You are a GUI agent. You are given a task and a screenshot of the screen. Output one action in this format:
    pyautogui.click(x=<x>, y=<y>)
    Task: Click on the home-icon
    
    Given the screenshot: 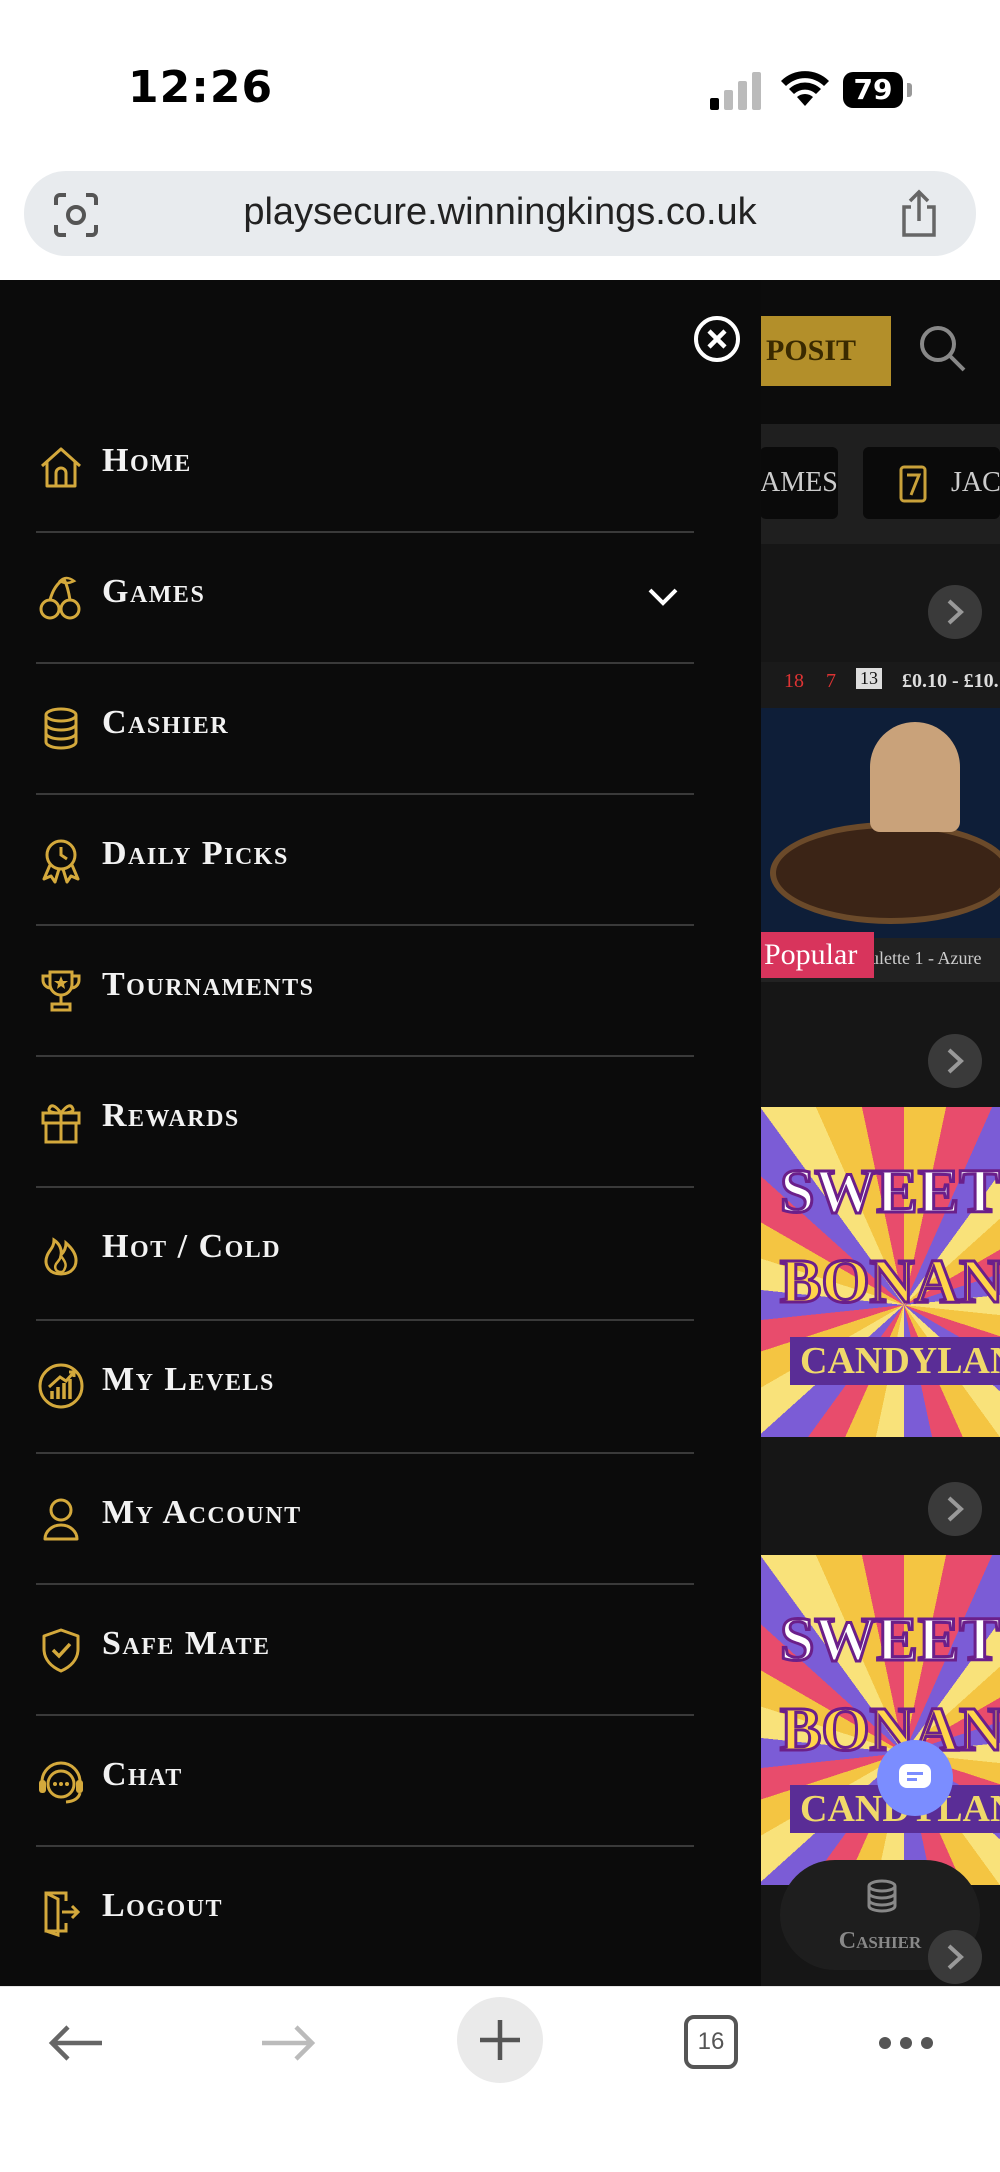 What is the action you would take?
    pyautogui.click(x=61, y=467)
    